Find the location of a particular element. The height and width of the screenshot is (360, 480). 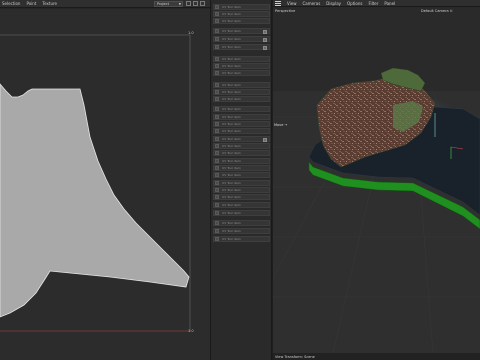

vp-menu-cameras: Cameras is located at coordinates (312, 3).